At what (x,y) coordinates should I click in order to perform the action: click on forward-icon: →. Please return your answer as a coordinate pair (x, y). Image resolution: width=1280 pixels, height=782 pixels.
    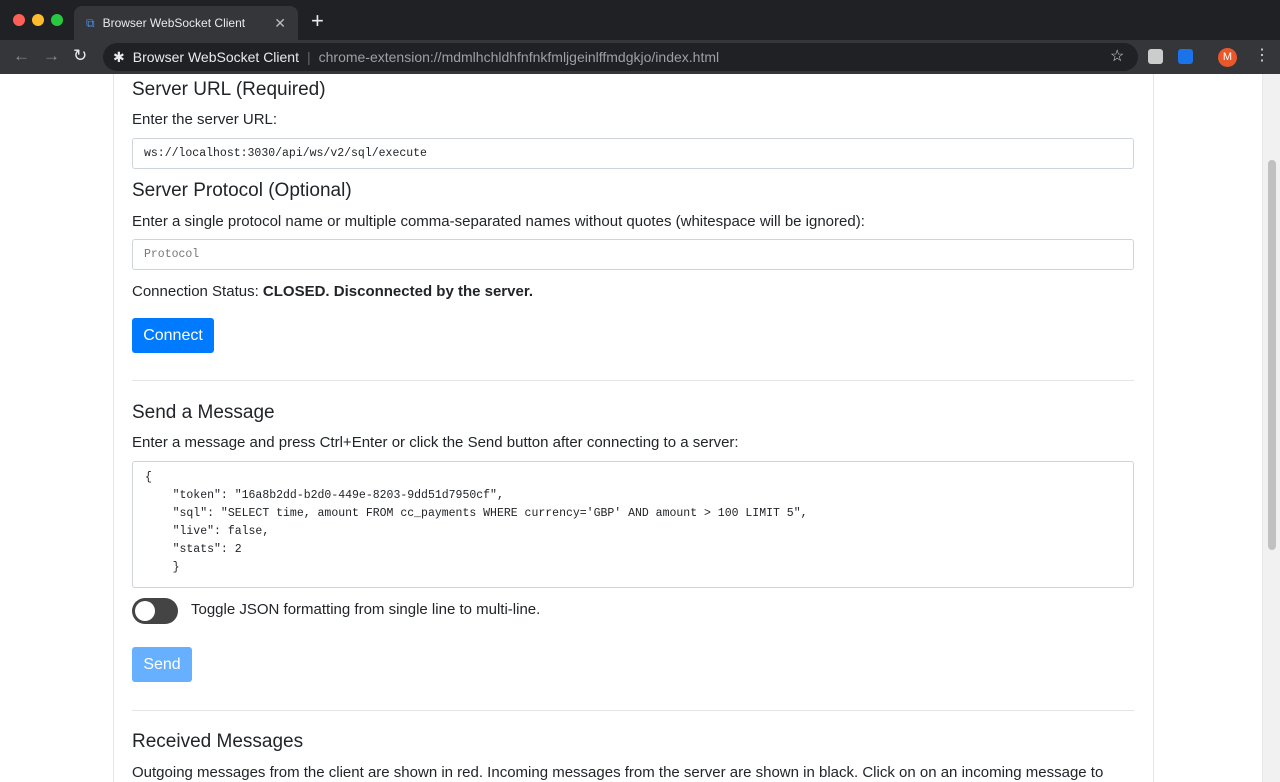
    Looking at the image, I should click on (51, 56).